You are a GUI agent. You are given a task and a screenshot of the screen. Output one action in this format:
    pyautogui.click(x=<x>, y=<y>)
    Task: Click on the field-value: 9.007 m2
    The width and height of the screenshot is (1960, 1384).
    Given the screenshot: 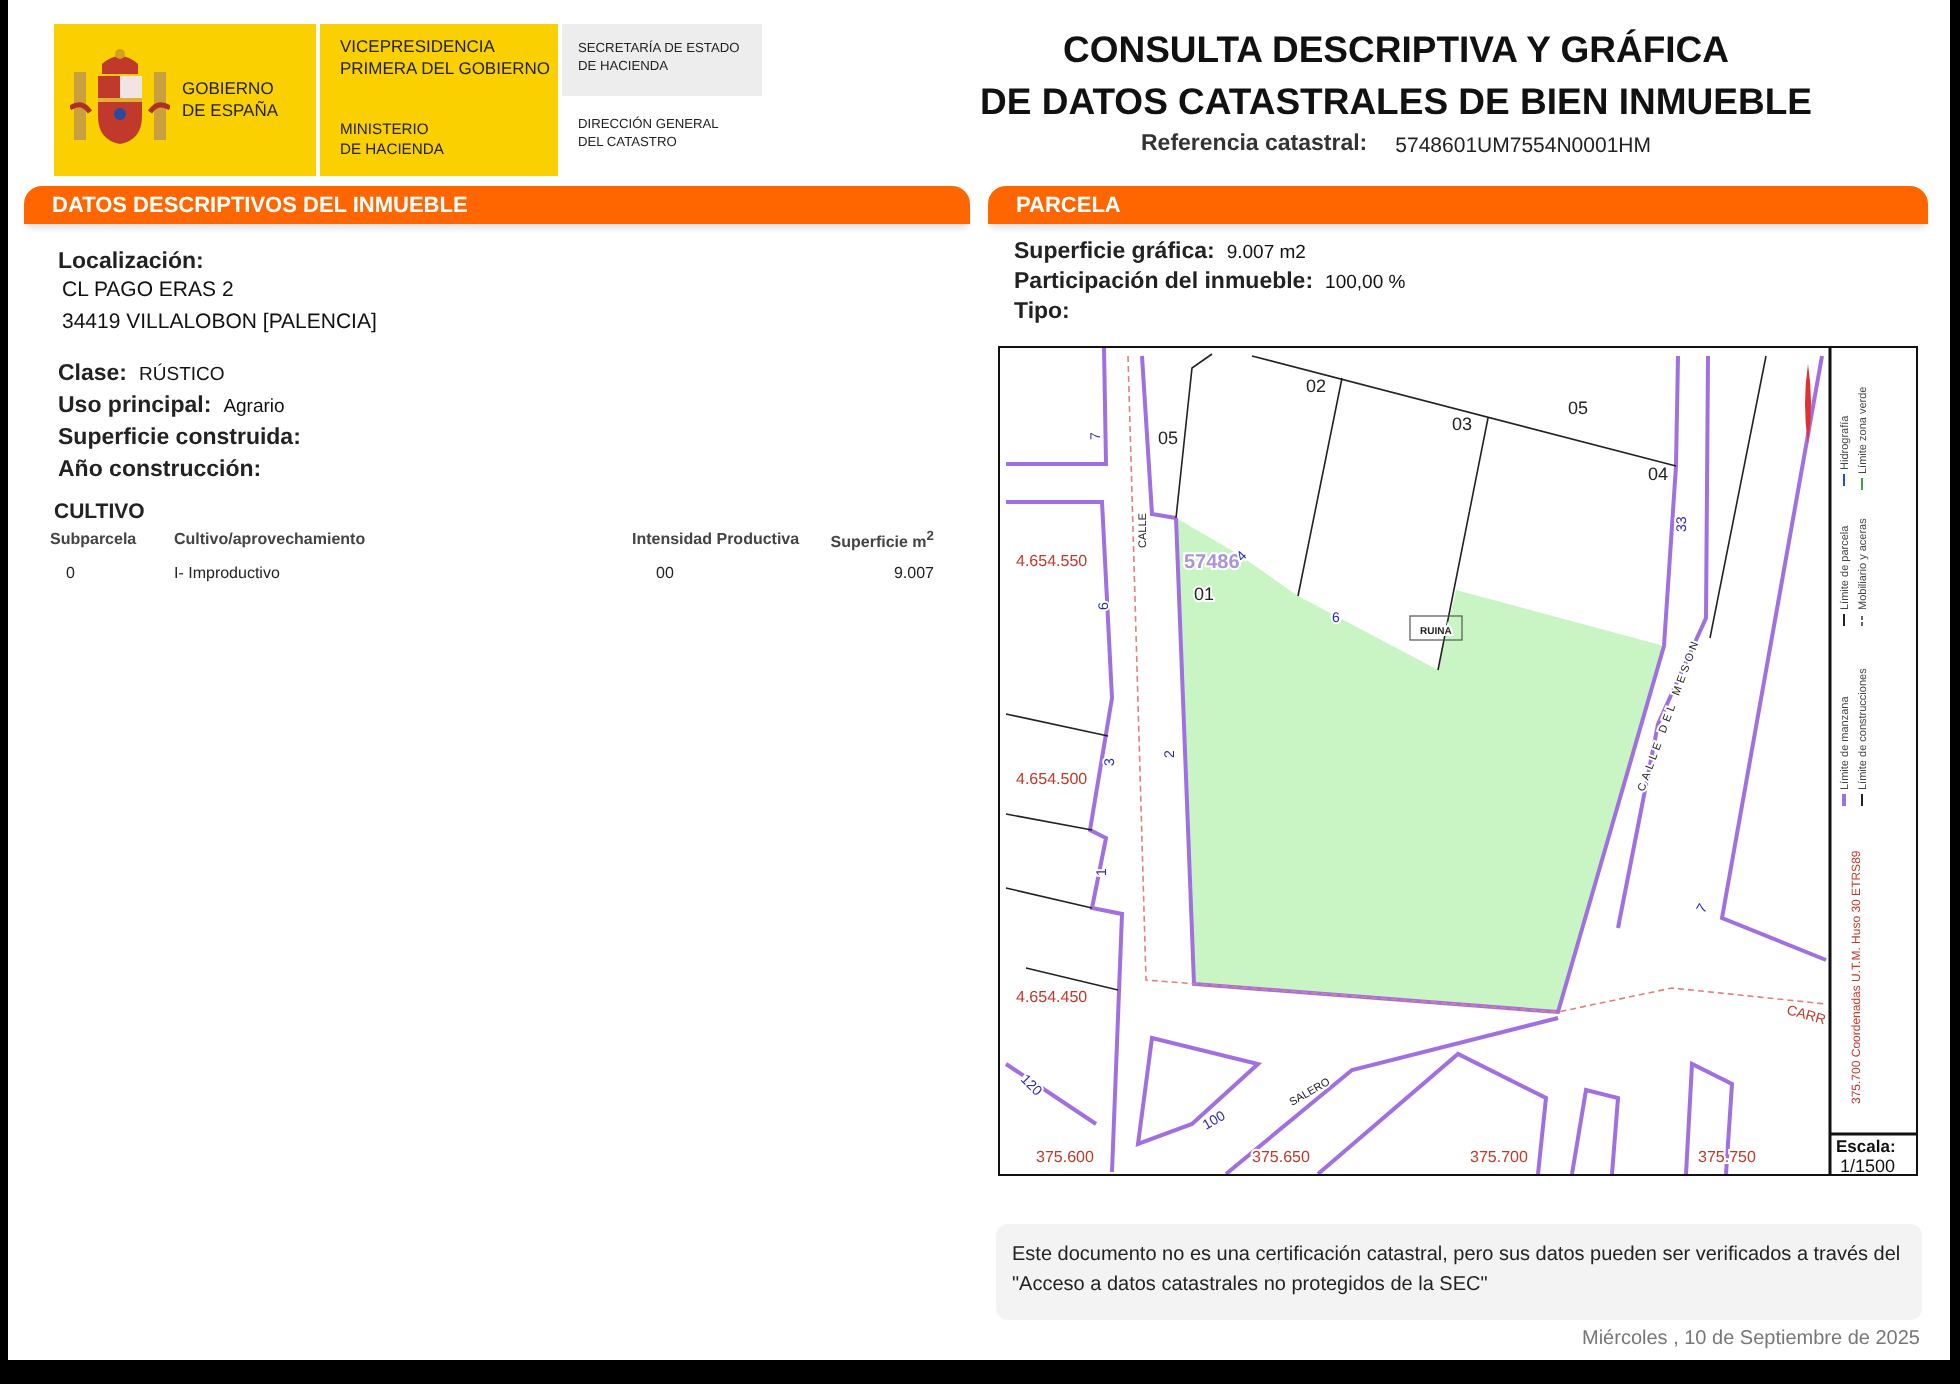 What is the action you would take?
    pyautogui.click(x=1266, y=253)
    